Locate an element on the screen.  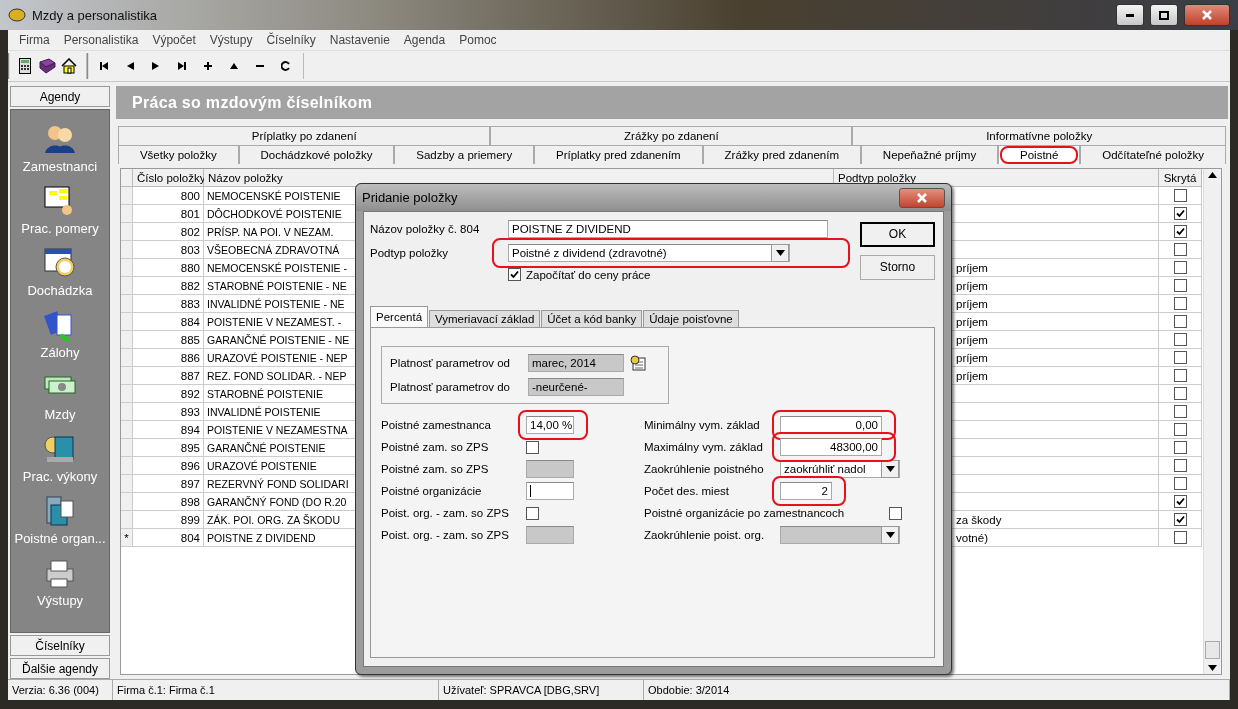
menu-item: Číselníky is located at coordinates (291, 40).